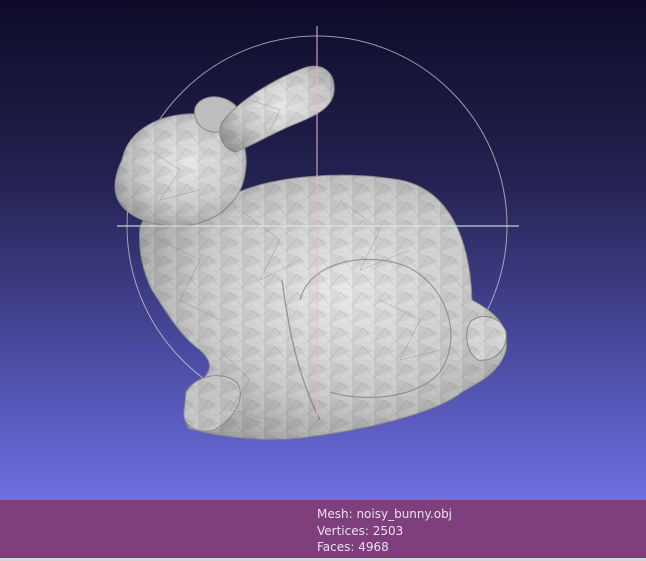 This screenshot has width=646, height=561. I want to click on faces-count-label: Faces: 4968, so click(353, 547).